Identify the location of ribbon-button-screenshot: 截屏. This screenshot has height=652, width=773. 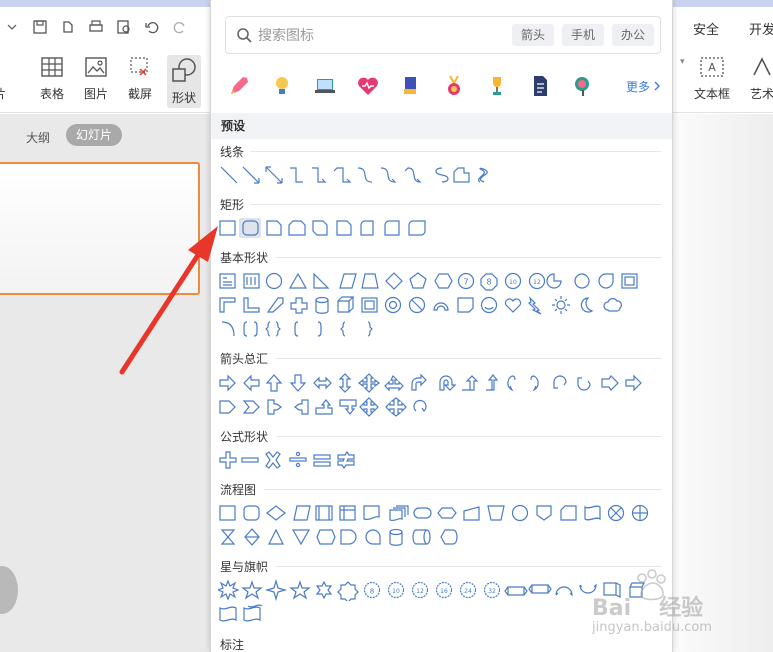
(140, 78).